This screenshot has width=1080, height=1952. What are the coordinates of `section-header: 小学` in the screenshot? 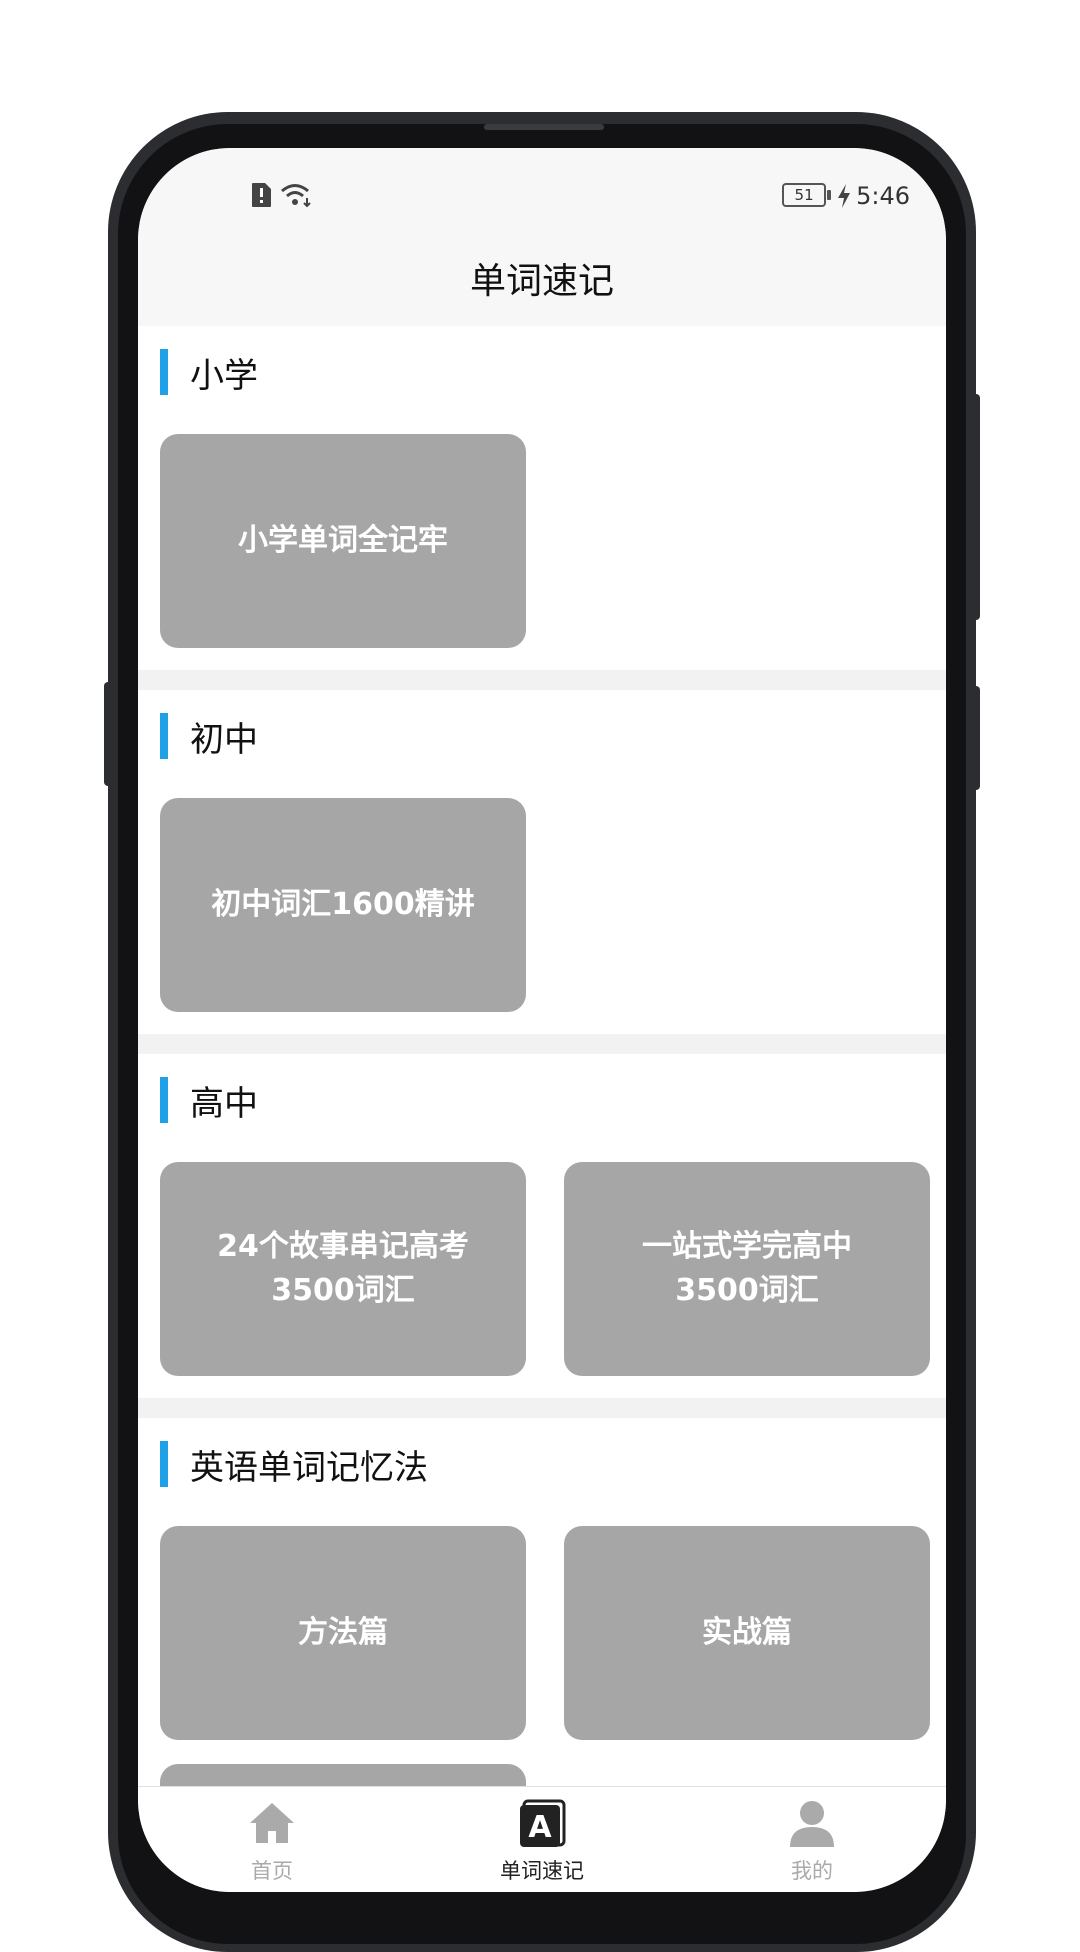 It's located at (209, 372).